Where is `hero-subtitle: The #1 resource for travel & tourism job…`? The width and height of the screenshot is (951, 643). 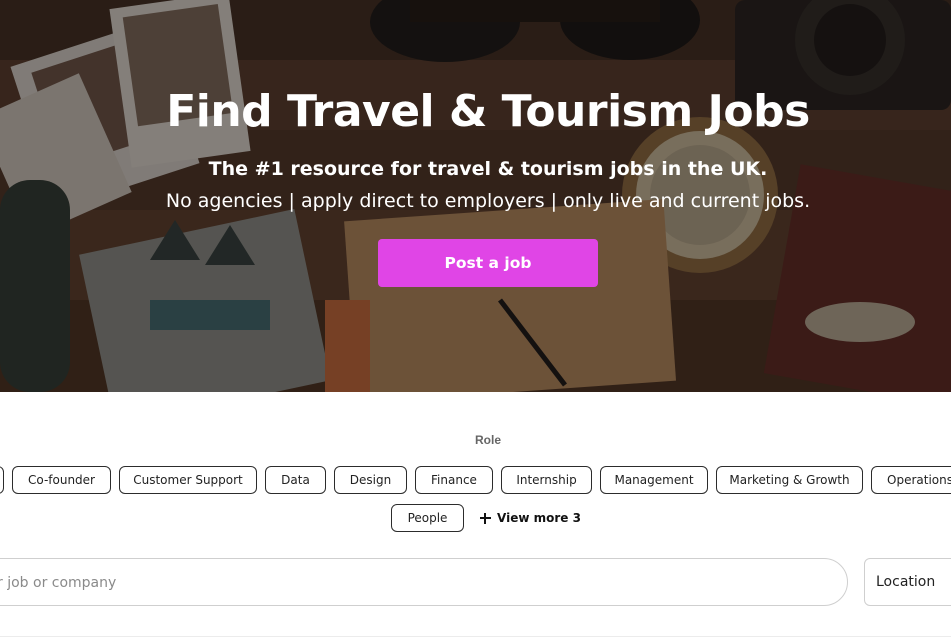
hero-subtitle: The #1 resource for travel & tourism job… is located at coordinates (488, 169).